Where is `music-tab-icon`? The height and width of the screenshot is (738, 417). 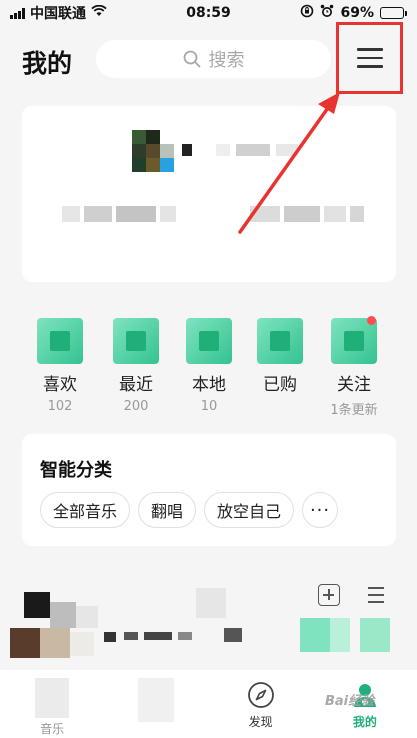
music-tab-icon is located at coordinates (52, 698).